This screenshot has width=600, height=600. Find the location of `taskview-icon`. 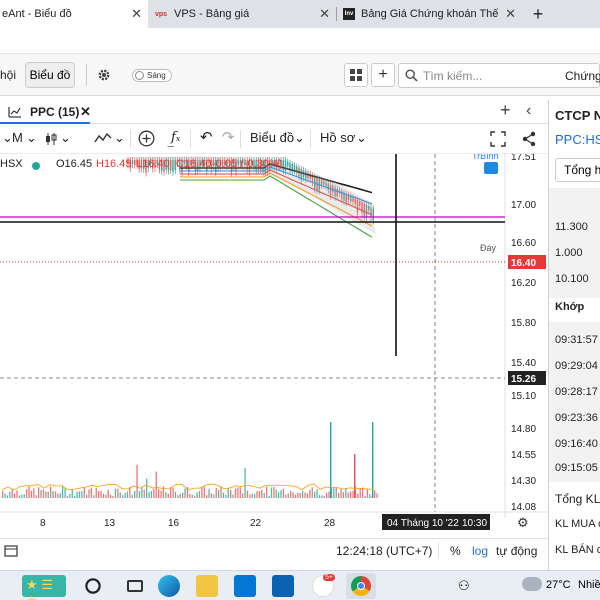

taskview-icon is located at coordinates (135, 586).